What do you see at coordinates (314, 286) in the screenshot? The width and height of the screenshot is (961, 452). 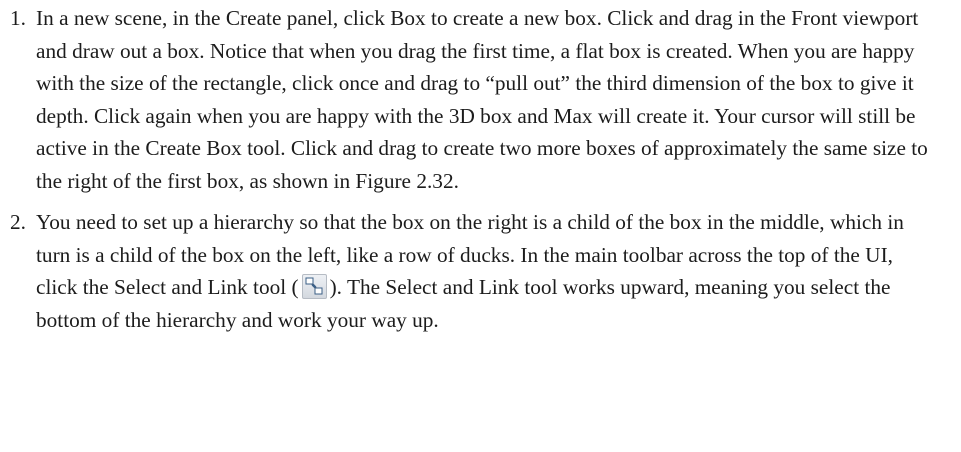 I see `select-and-link-icon` at bounding box center [314, 286].